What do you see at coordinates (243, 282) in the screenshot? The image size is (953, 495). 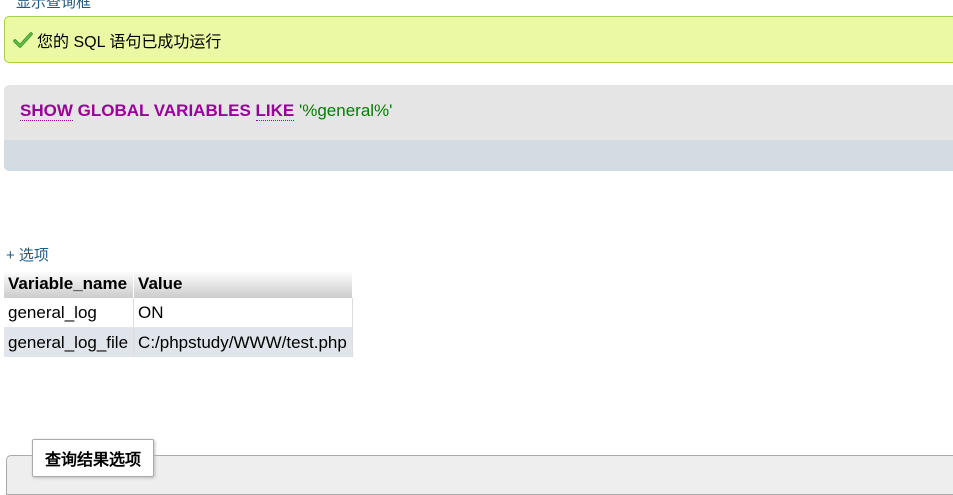 I see `column-header-value: Value` at bounding box center [243, 282].